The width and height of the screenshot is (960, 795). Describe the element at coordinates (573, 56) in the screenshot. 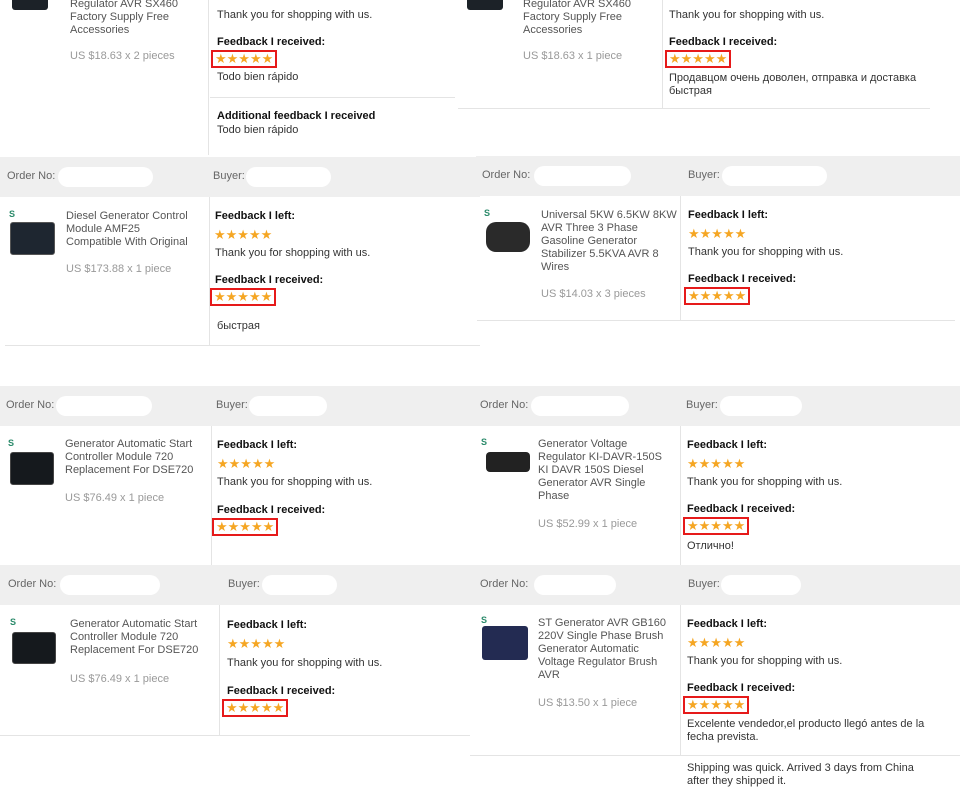

I see `product-price: US $18.63 x 1 piece` at that location.